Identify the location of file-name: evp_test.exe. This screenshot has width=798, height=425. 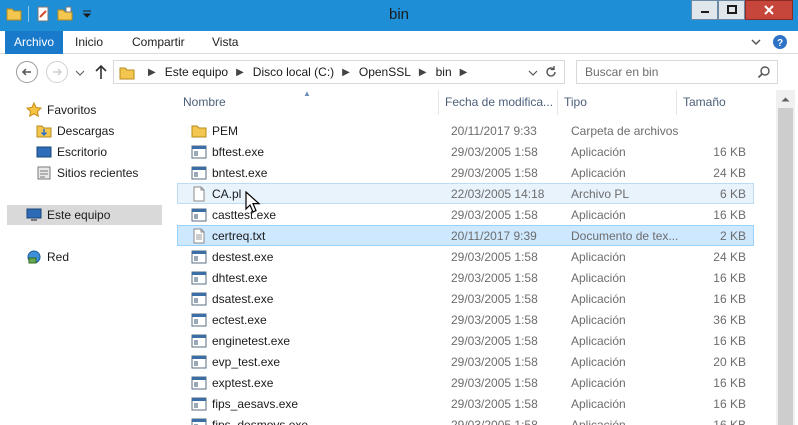
(246, 362).